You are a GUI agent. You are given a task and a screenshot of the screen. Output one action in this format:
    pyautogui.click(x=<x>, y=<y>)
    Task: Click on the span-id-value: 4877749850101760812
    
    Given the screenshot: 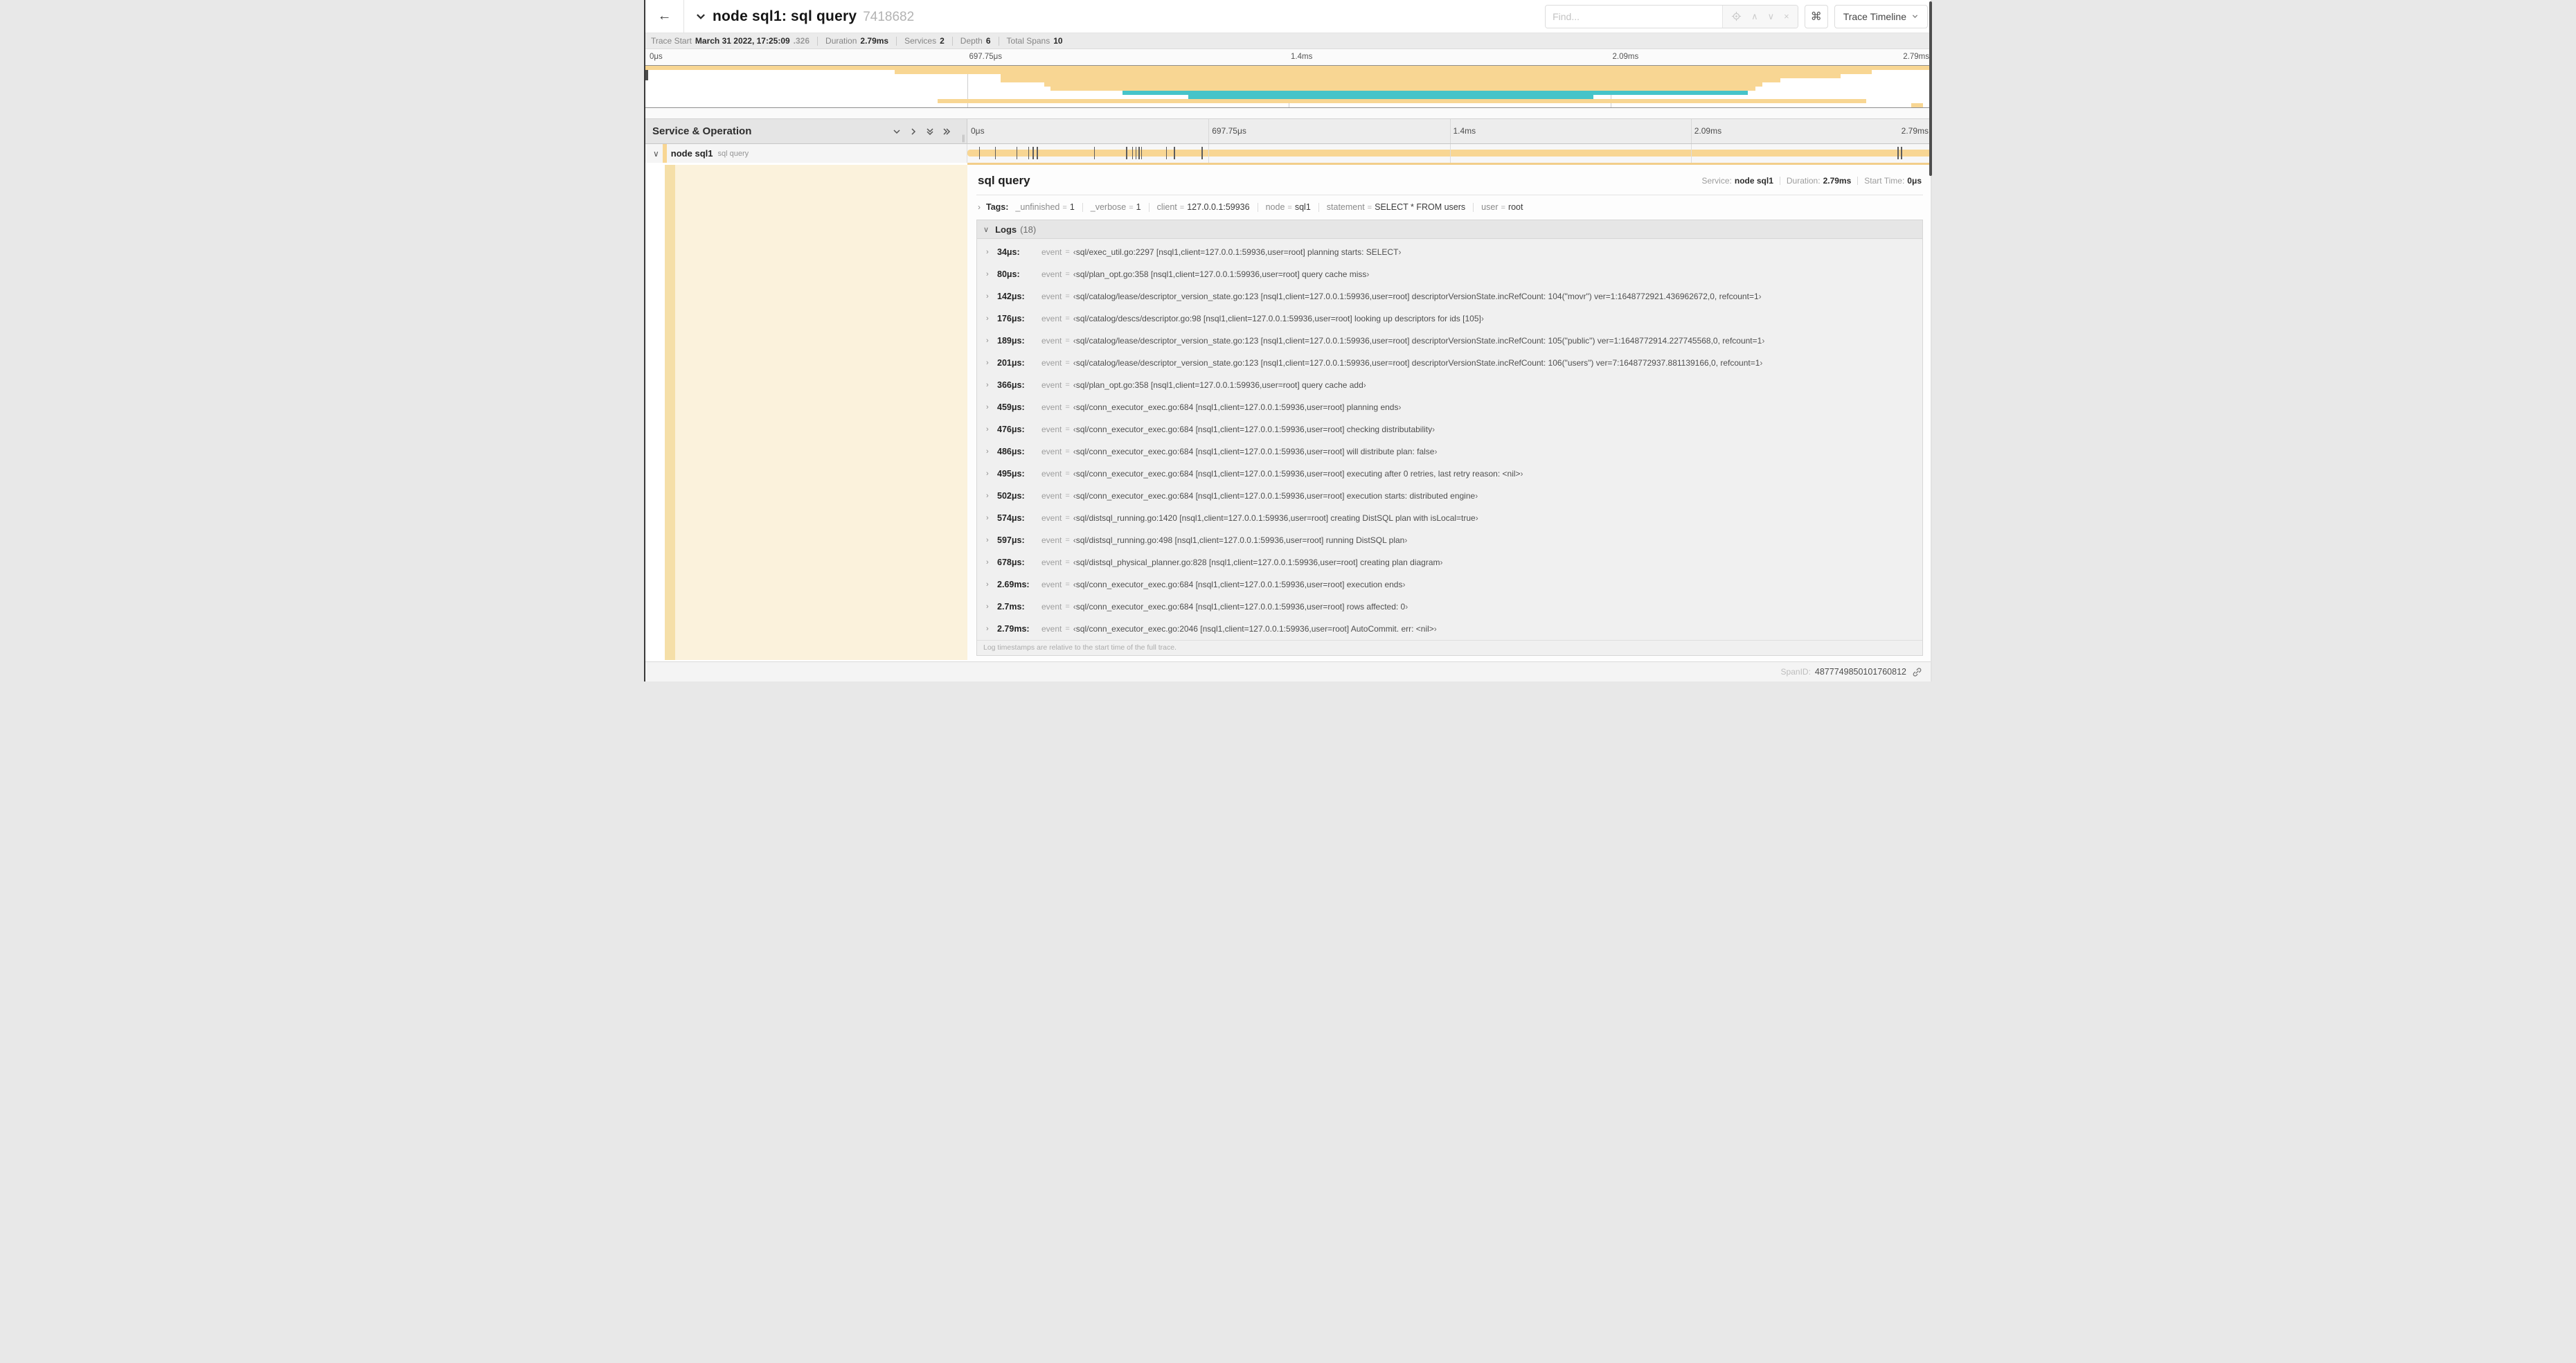 What is the action you would take?
    pyautogui.click(x=1860, y=672)
    